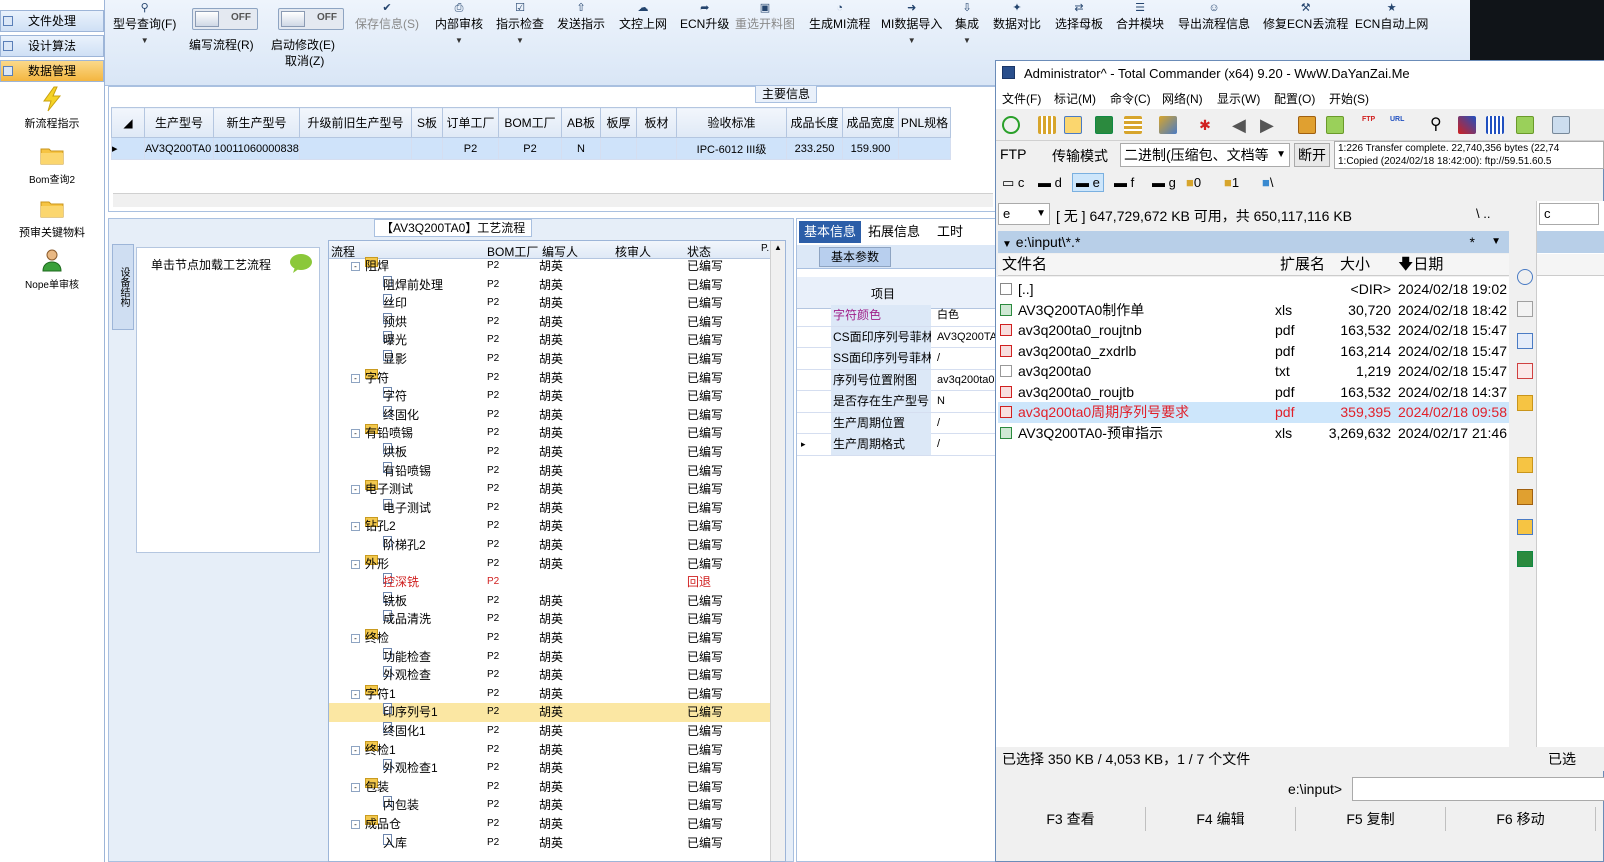 This screenshot has width=1604, height=862. Describe the element at coordinates (950, 232) in the screenshot. I see `tab-work-hours: 工时` at that location.